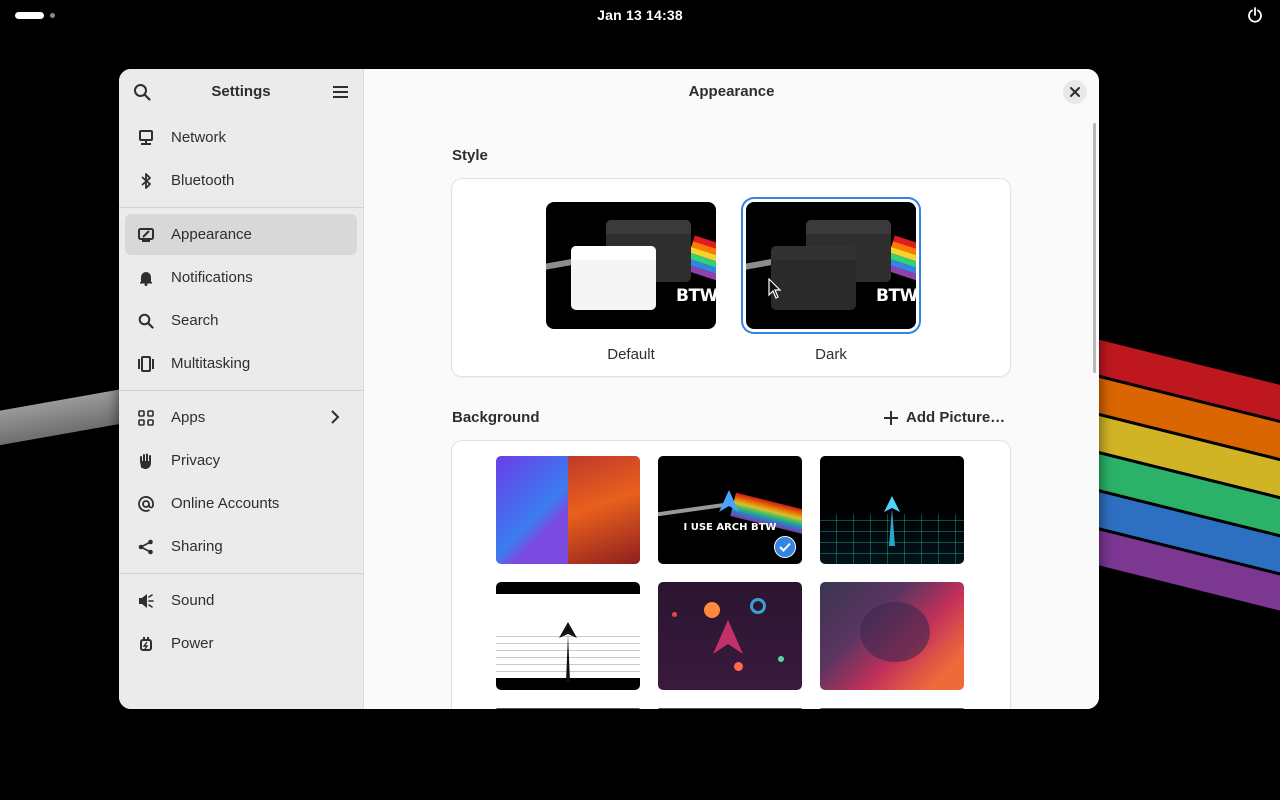 The width and height of the screenshot is (1280, 800). What do you see at coordinates (146, 547) in the screenshot?
I see `share-icon` at bounding box center [146, 547].